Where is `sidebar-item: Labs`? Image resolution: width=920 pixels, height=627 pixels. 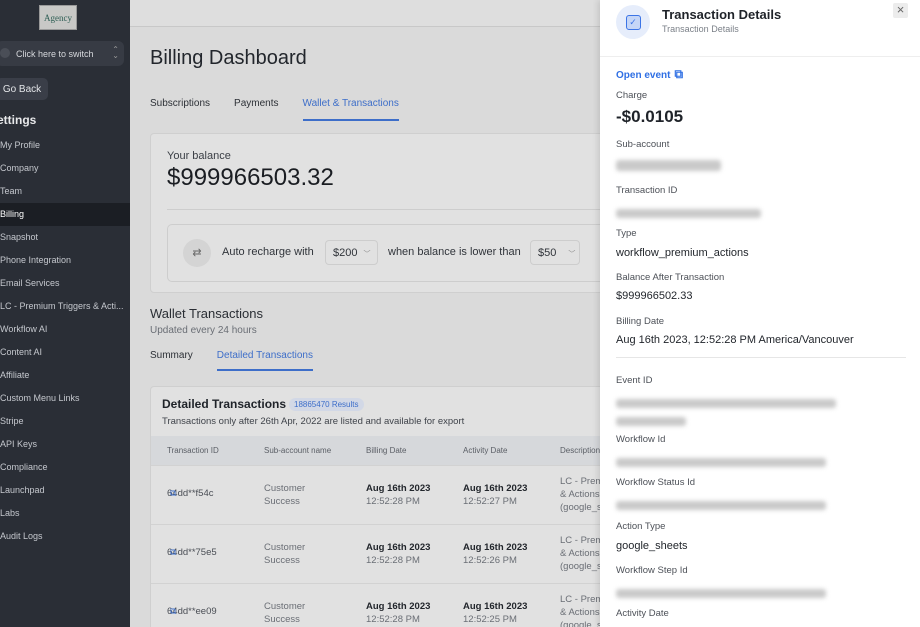
sidebar-item: Labs is located at coordinates (65, 513).